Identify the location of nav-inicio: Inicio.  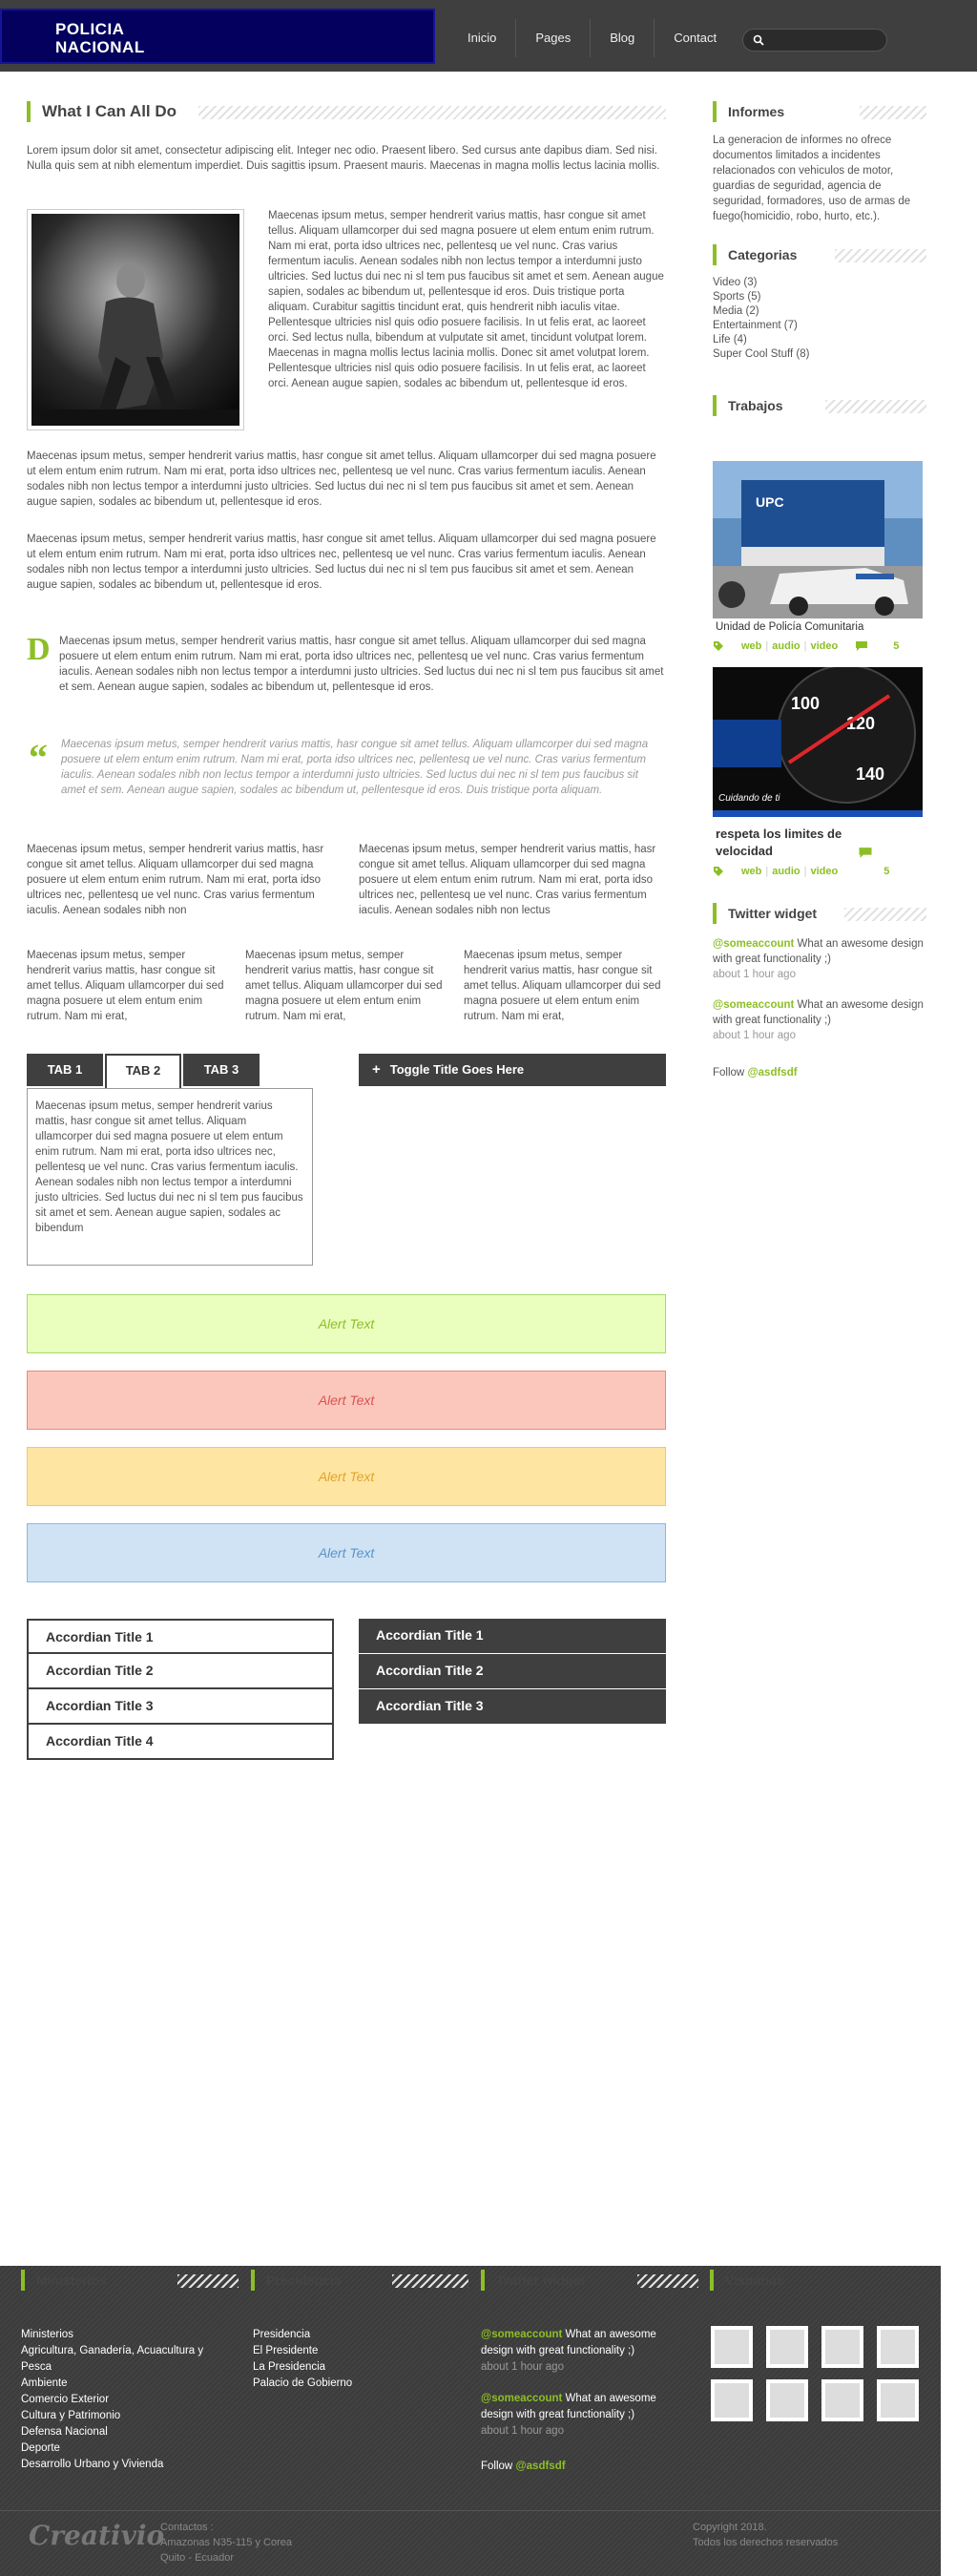
(482, 38).